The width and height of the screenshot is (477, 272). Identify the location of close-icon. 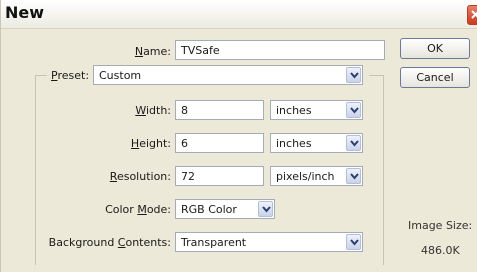
(474, 14).